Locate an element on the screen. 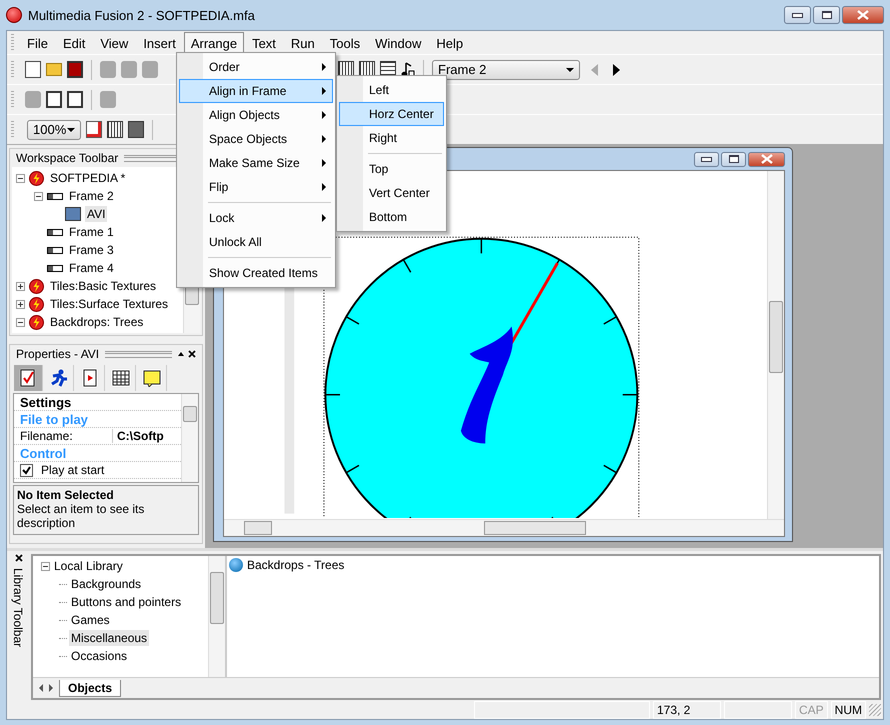  tree-item: Frame 4 is located at coordinates (91, 268).